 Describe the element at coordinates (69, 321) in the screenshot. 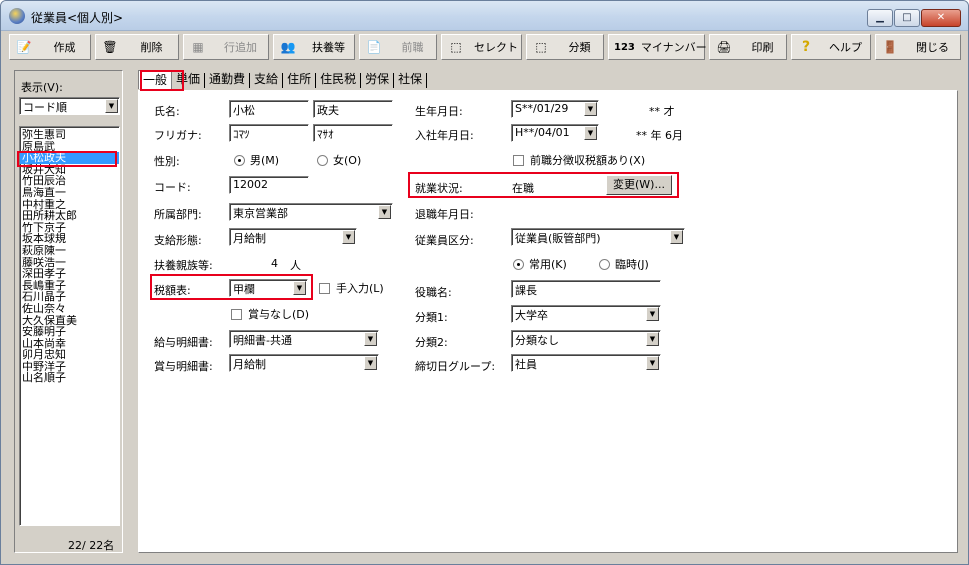

I see `employee-list-item: 大久保直美` at that location.